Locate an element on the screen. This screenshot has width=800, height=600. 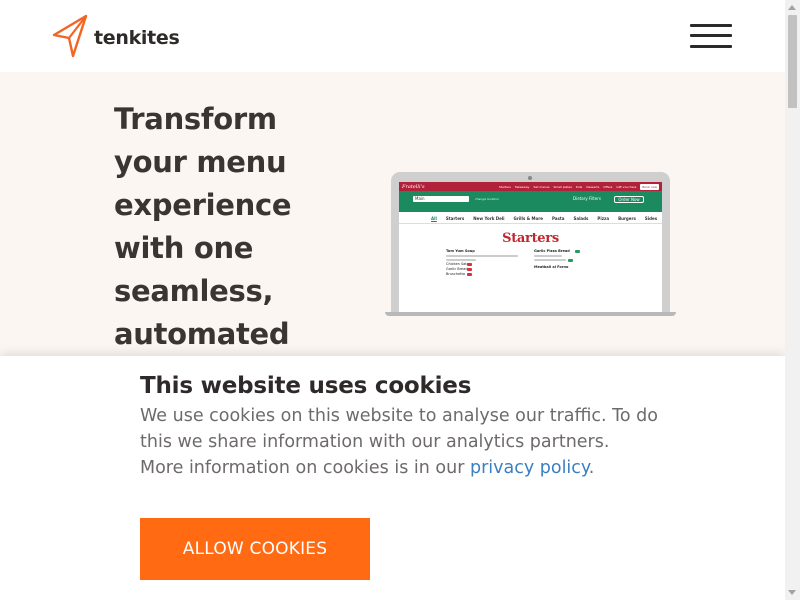
tenkites-kite-icon is located at coordinates (70, 36).